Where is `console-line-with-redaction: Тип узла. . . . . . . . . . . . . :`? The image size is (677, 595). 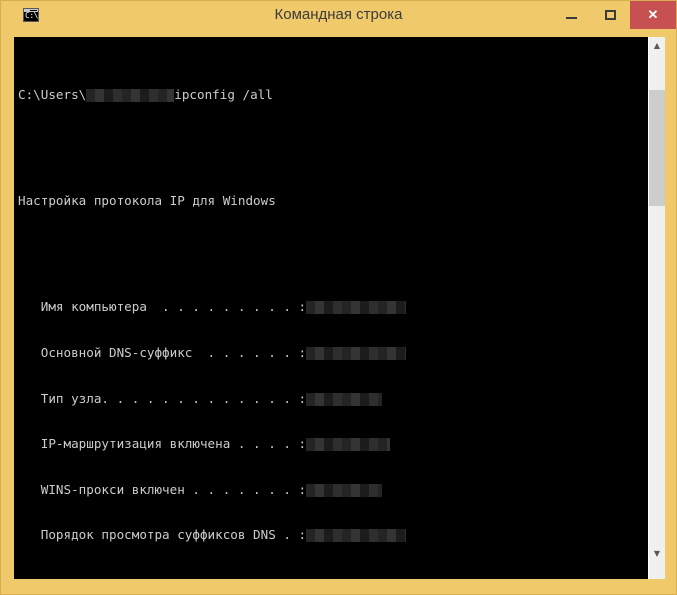 console-line-with-redaction: Тип узла. . . . . . . . . . . . . : is located at coordinates (333, 398).